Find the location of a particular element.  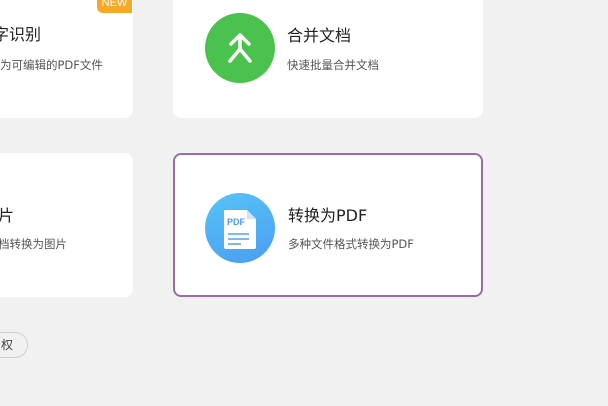

to-pdf-title: 转换为PDF is located at coordinates (328, 215).